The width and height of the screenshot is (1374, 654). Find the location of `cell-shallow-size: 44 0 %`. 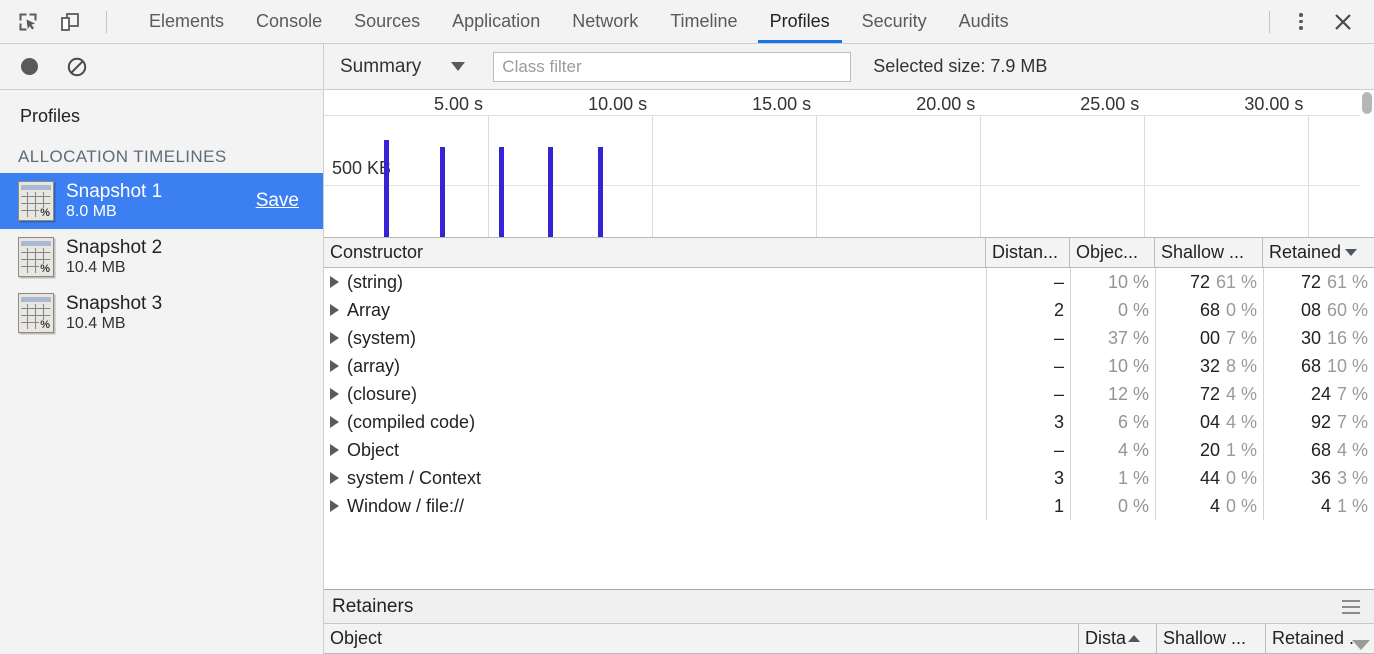

cell-shallow-size: 44 0 % is located at coordinates (1209, 478).